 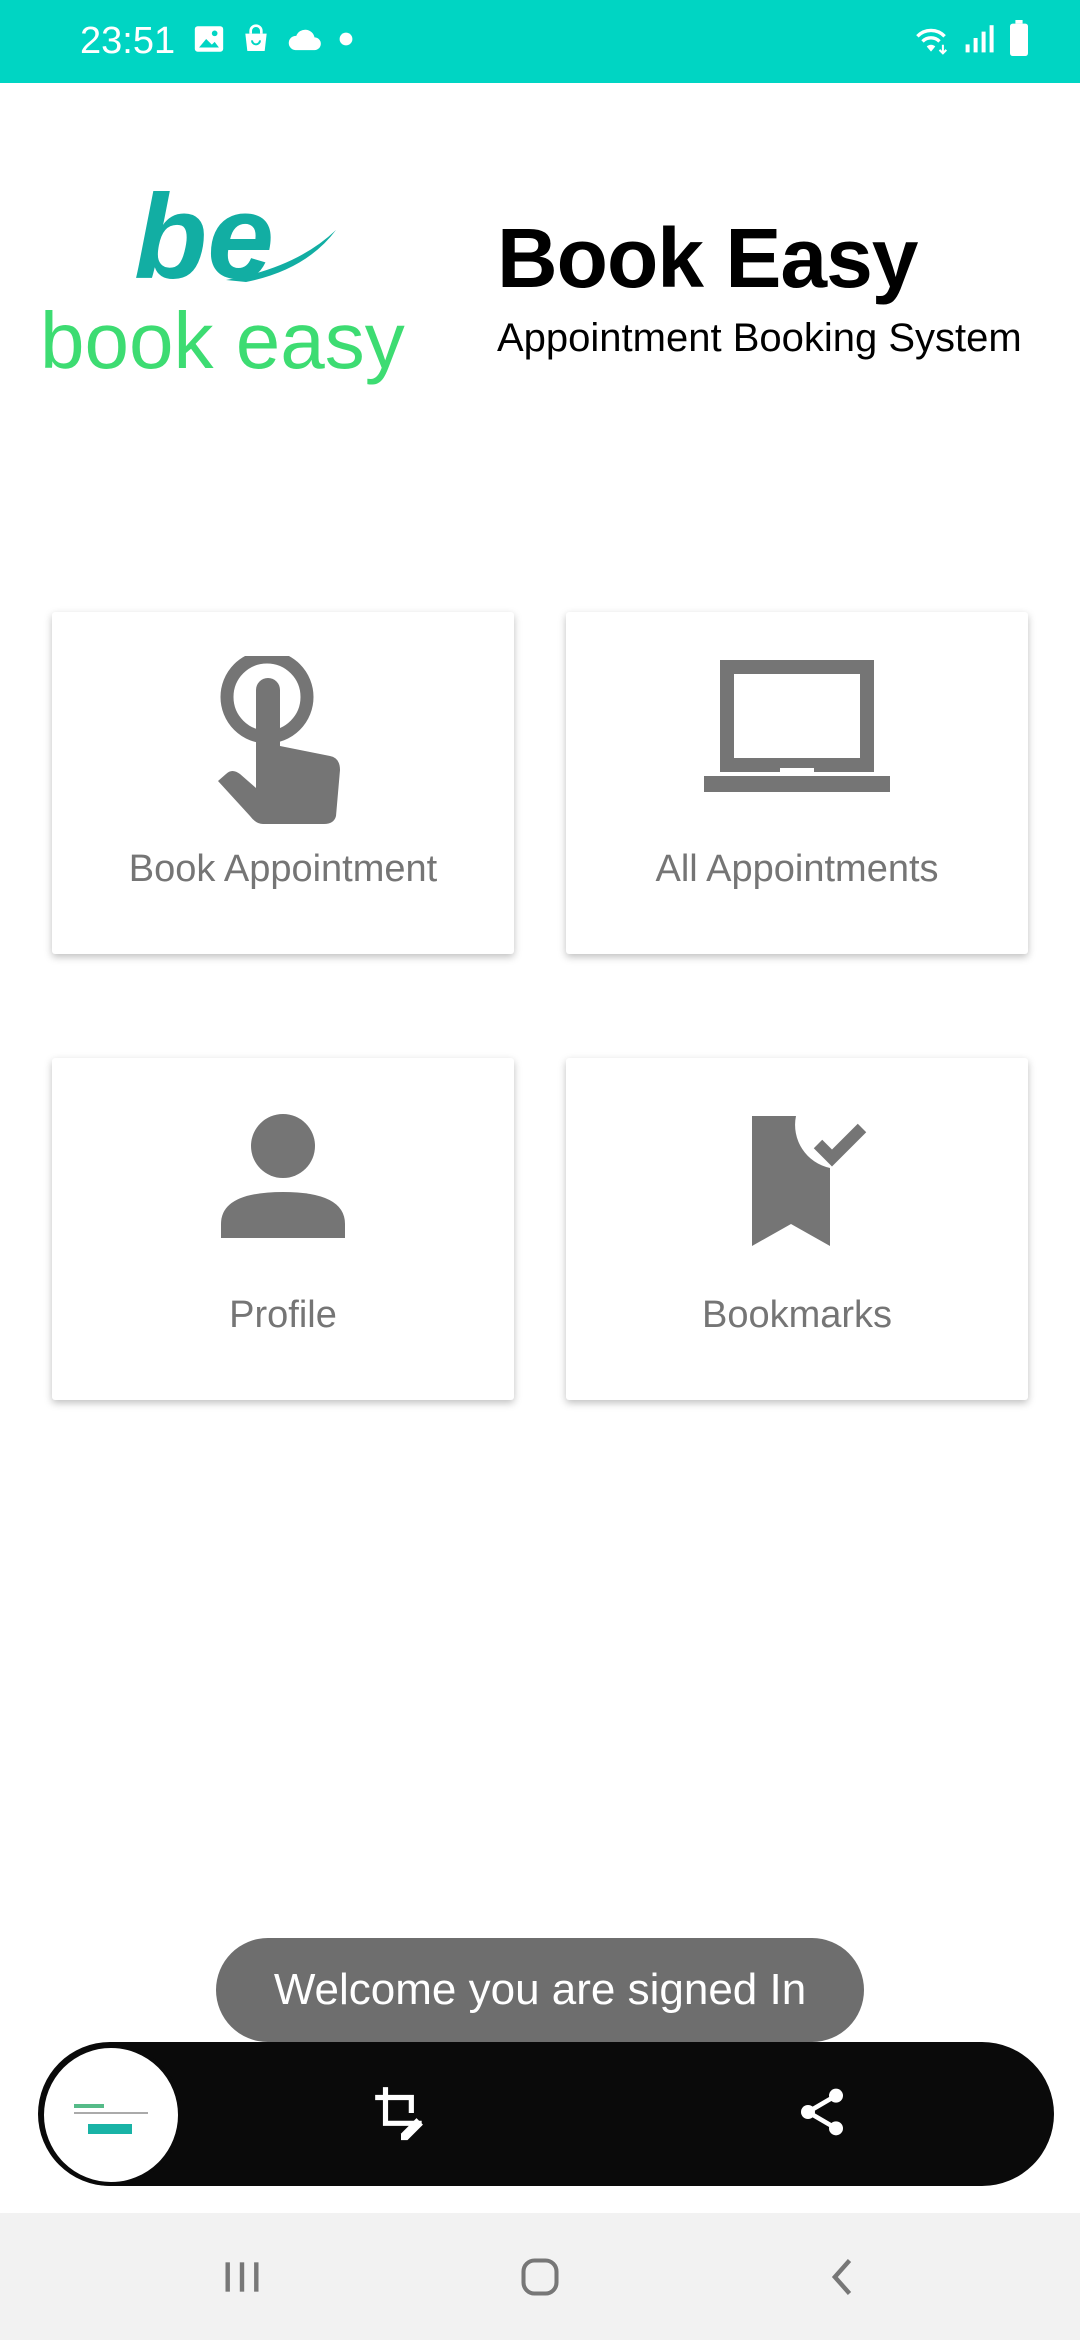 What do you see at coordinates (546, 2114) in the screenshot?
I see `screenshot-toolbar` at bounding box center [546, 2114].